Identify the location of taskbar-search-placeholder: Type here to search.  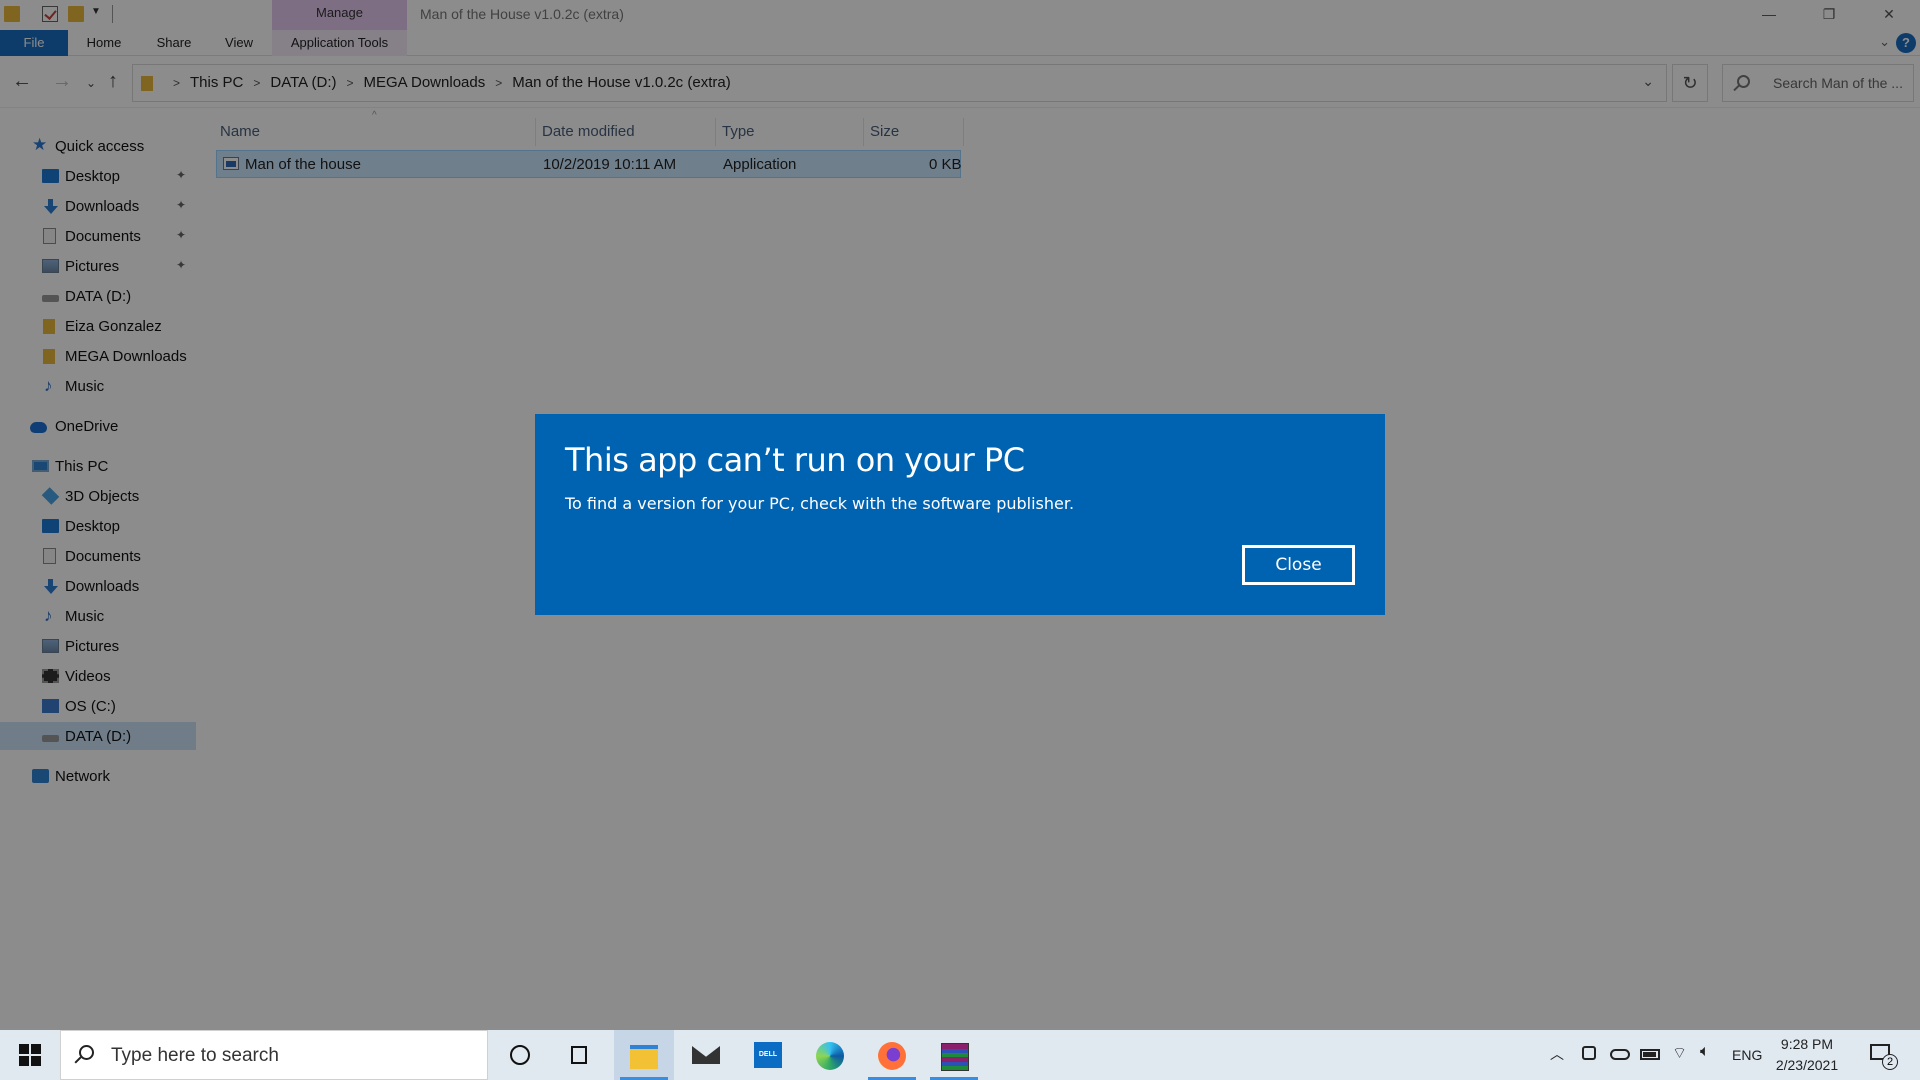
(195, 1055).